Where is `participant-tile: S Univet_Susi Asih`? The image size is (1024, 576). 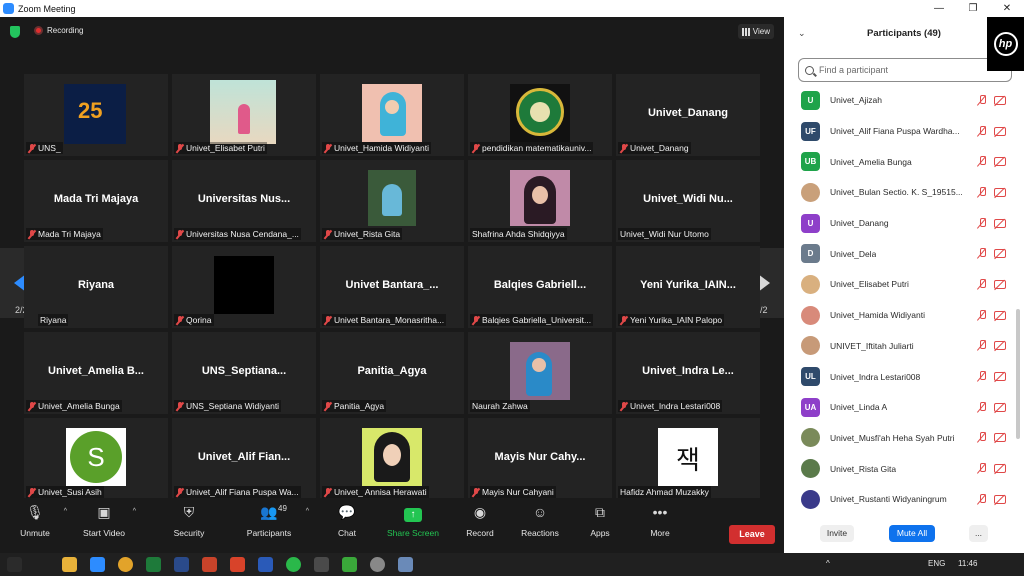 participant-tile: S Univet_Susi Asih is located at coordinates (96, 459).